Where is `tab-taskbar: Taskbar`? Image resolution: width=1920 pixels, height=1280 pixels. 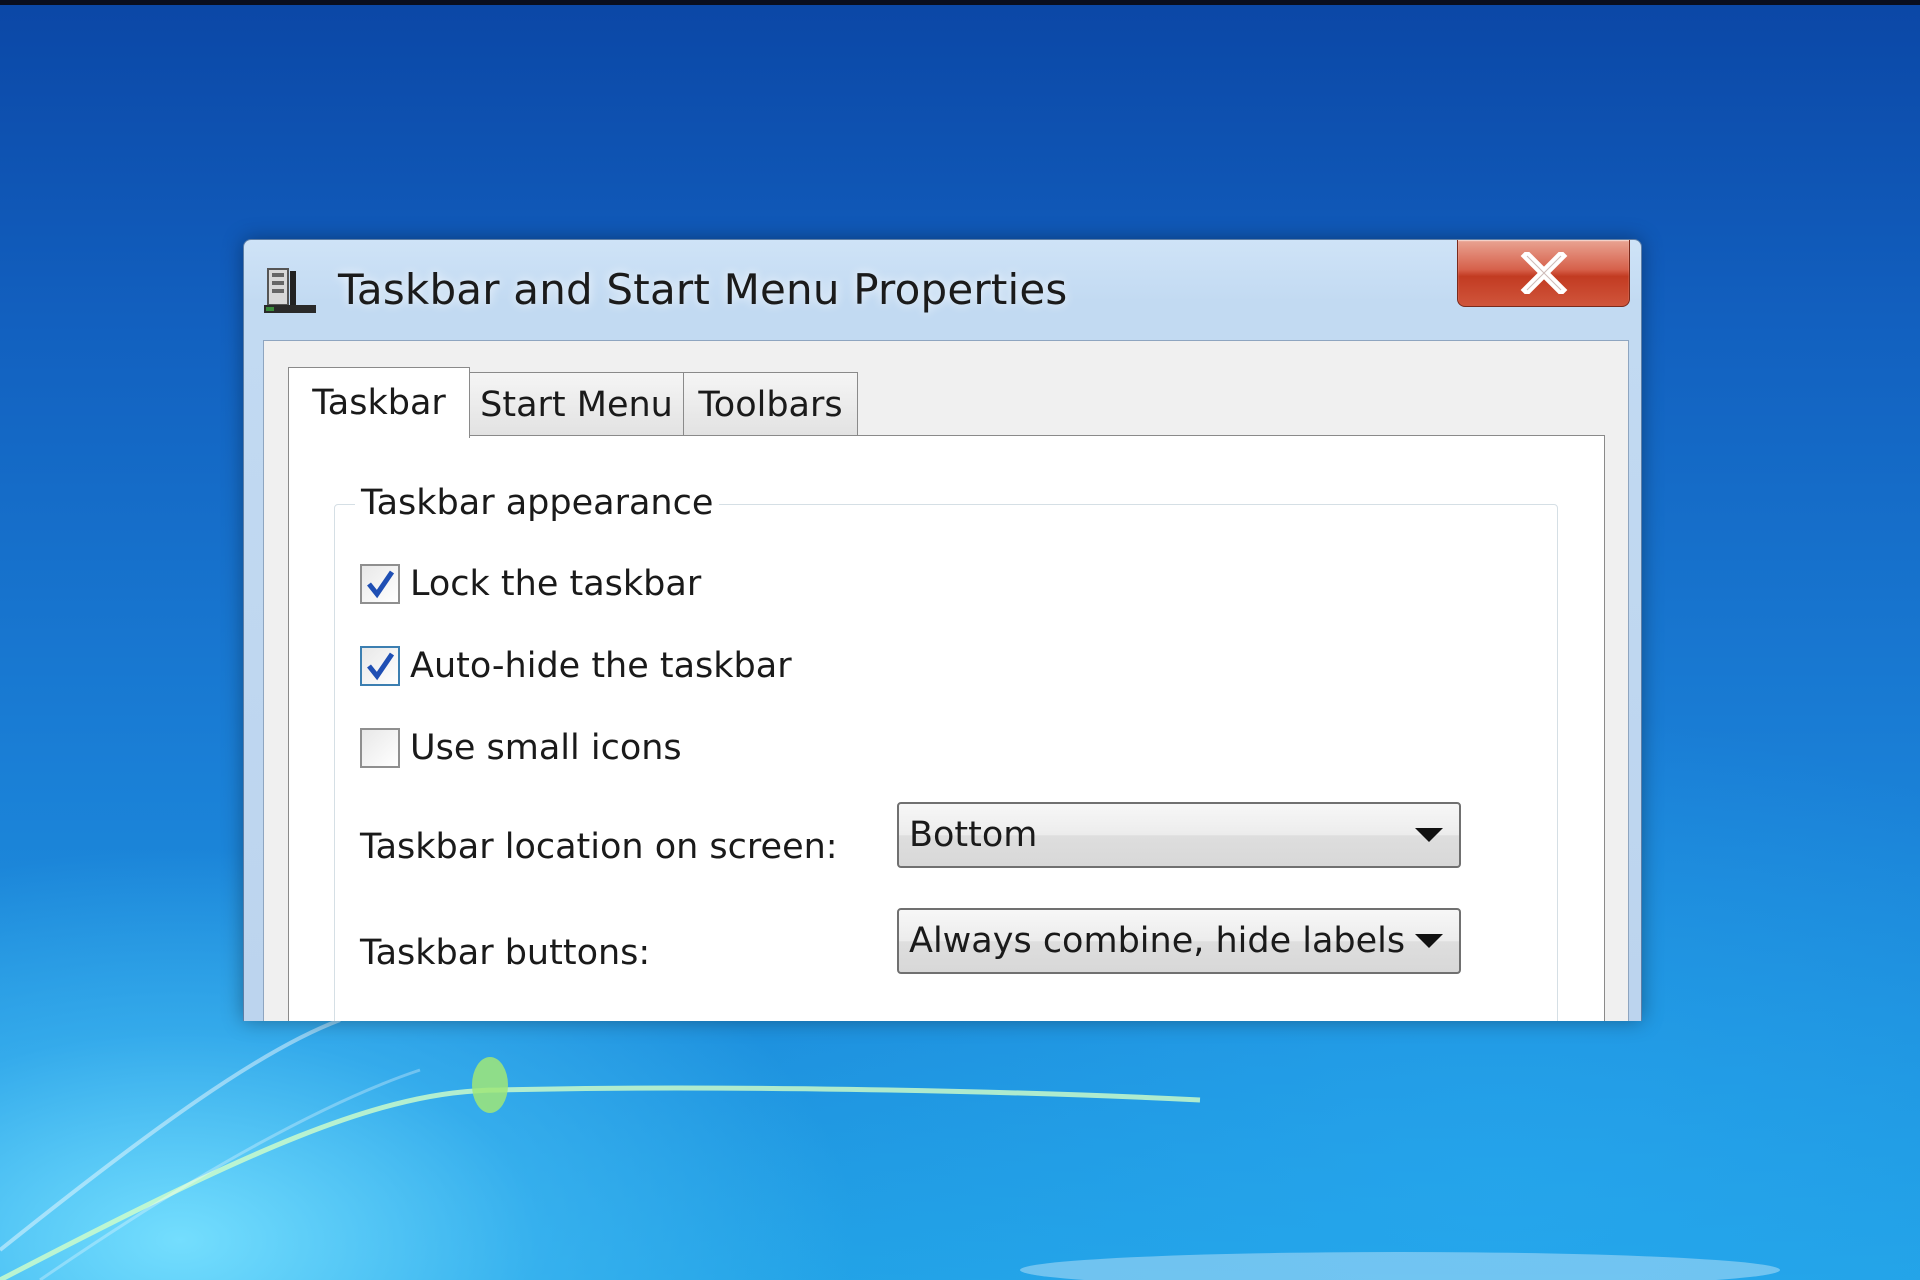 tab-taskbar: Taskbar is located at coordinates (379, 402).